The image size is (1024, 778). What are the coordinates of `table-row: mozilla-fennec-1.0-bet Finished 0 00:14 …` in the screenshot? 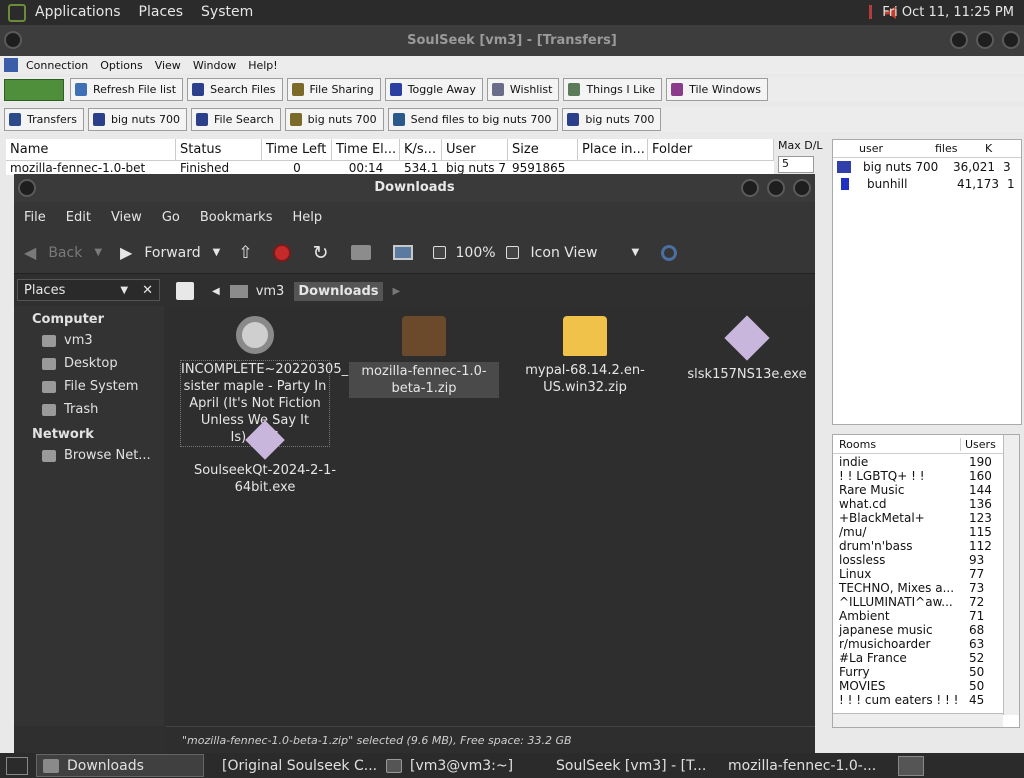 It's located at (390, 168).